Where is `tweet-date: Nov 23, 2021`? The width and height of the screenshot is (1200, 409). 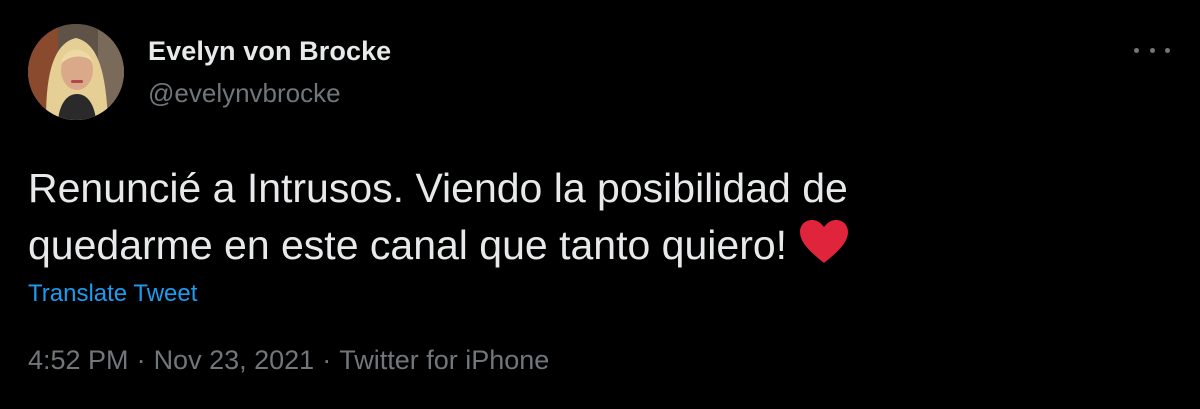 tweet-date: Nov 23, 2021 is located at coordinates (234, 360).